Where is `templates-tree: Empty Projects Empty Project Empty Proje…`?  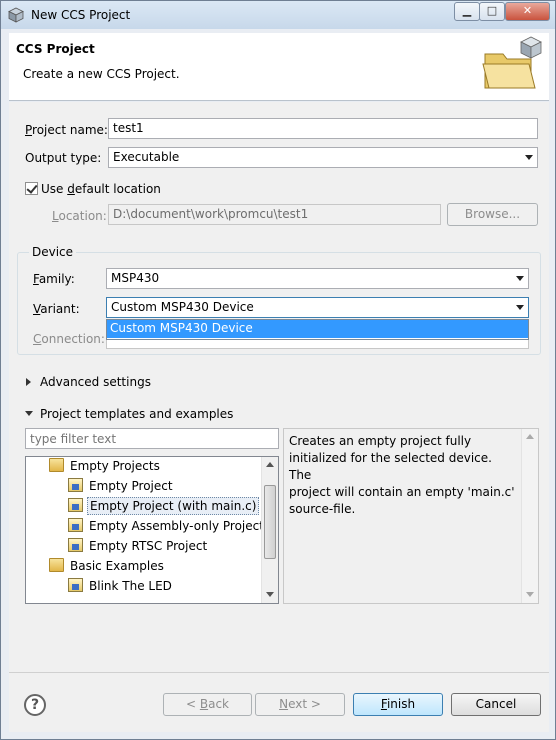 templates-tree: Empty Projects Empty Project Empty Proje… is located at coordinates (152, 530).